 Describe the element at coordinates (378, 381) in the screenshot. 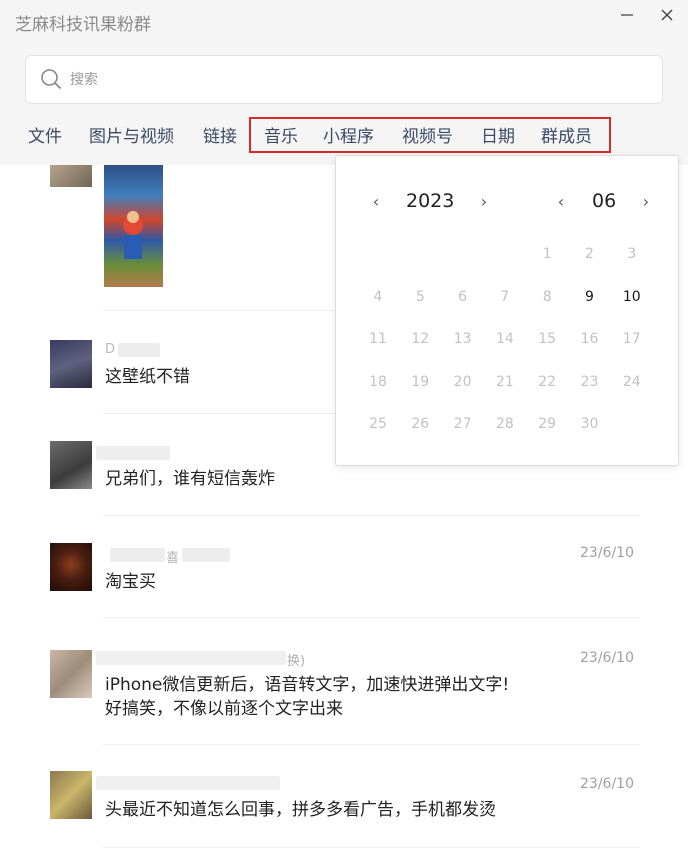

I see `calendar-day: 18` at that location.